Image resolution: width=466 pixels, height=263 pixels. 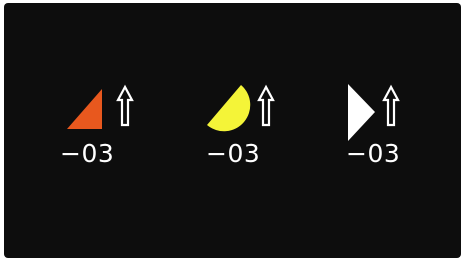 What do you see at coordinates (389, 128) in the screenshot?
I see `piece-white-triangle: −03` at bounding box center [389, 128].